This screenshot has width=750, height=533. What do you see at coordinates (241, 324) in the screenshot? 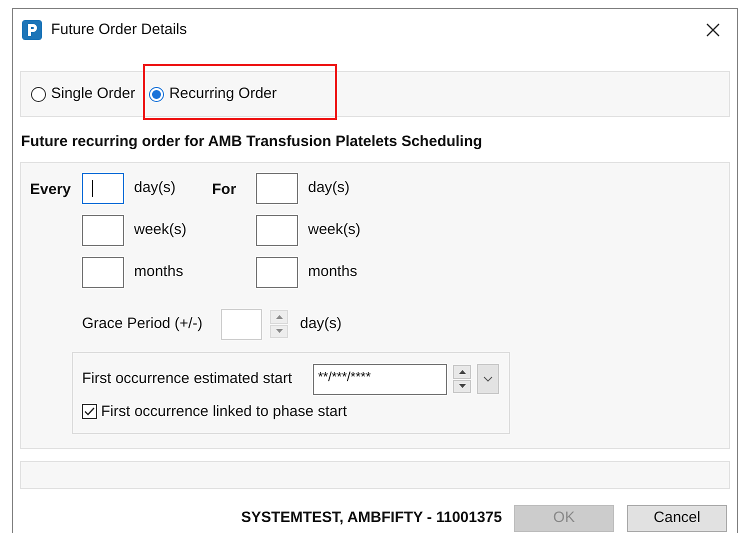
I see `grace-period-field` at bounding box center [241, 324].